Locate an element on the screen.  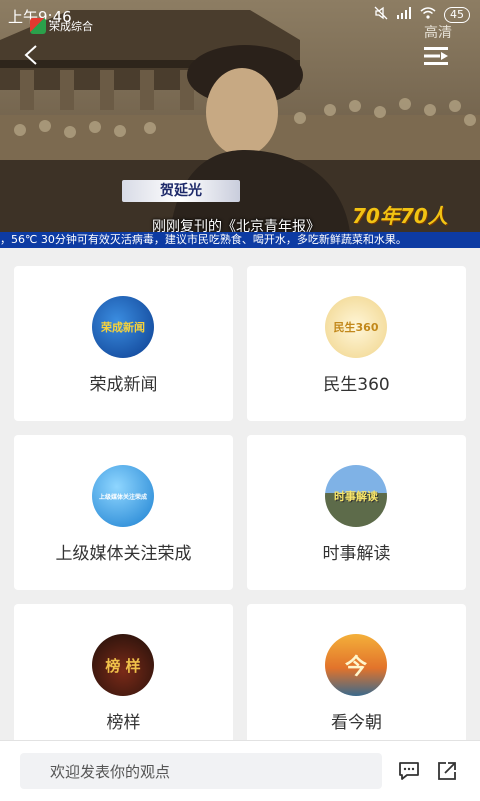
quality-selector: 高清 is located at coordinates (438, 32).